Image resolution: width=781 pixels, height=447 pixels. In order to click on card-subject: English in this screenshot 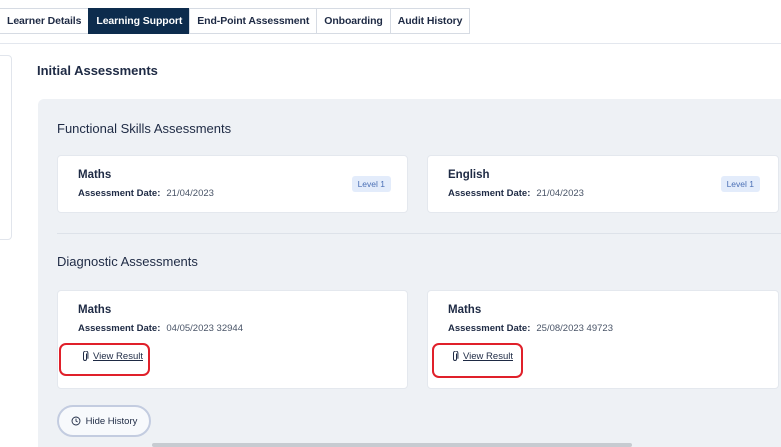, I will do `click(469, 175)`.